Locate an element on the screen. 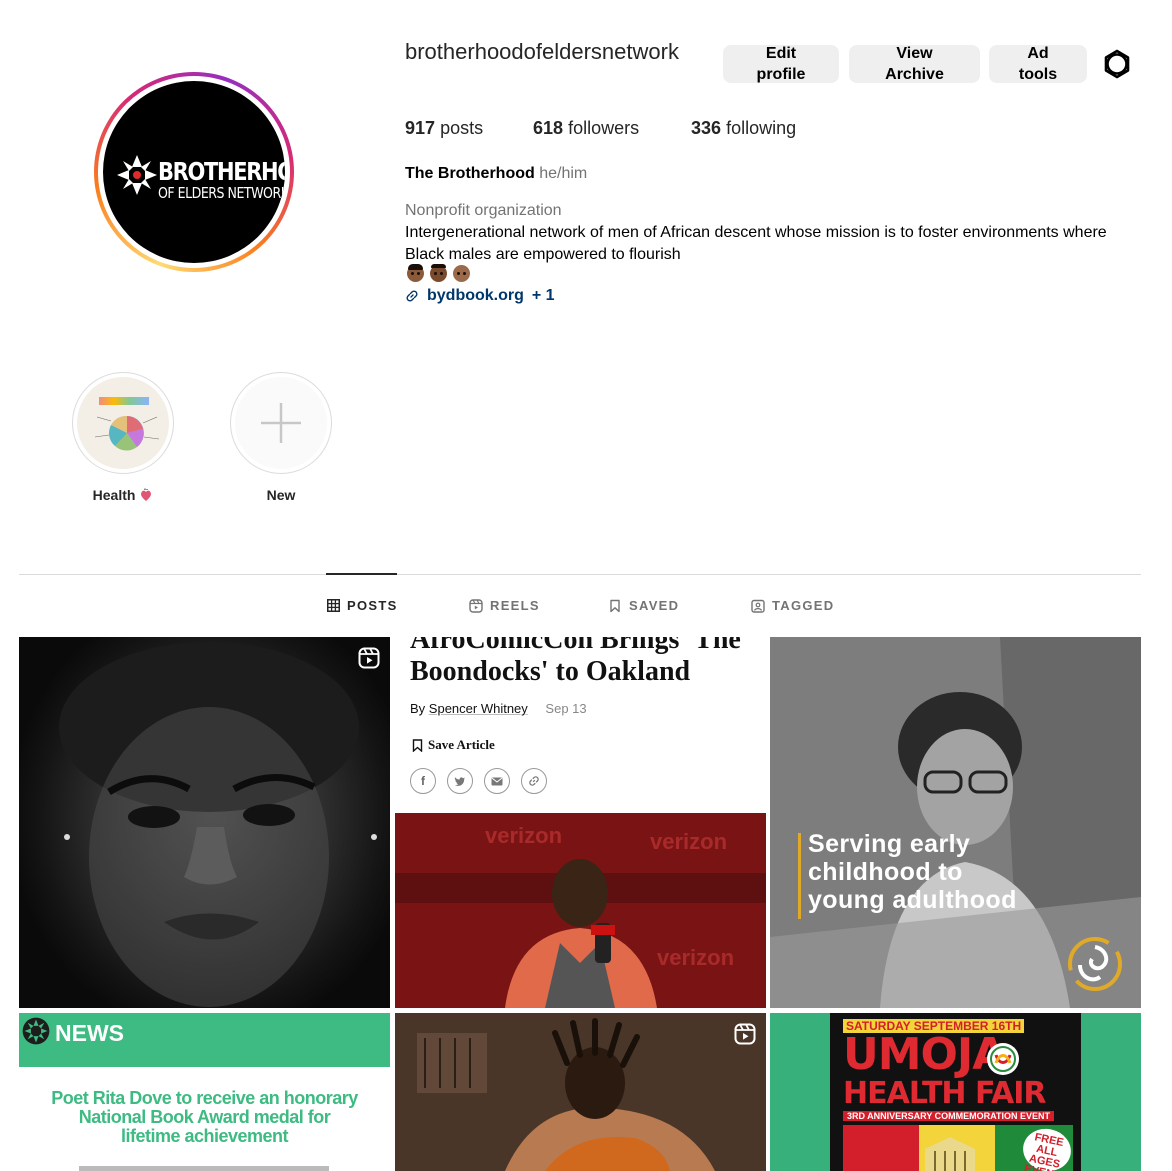  article-headline-line2: Boondocks' to Oakland is located at coordinates (550, 671).